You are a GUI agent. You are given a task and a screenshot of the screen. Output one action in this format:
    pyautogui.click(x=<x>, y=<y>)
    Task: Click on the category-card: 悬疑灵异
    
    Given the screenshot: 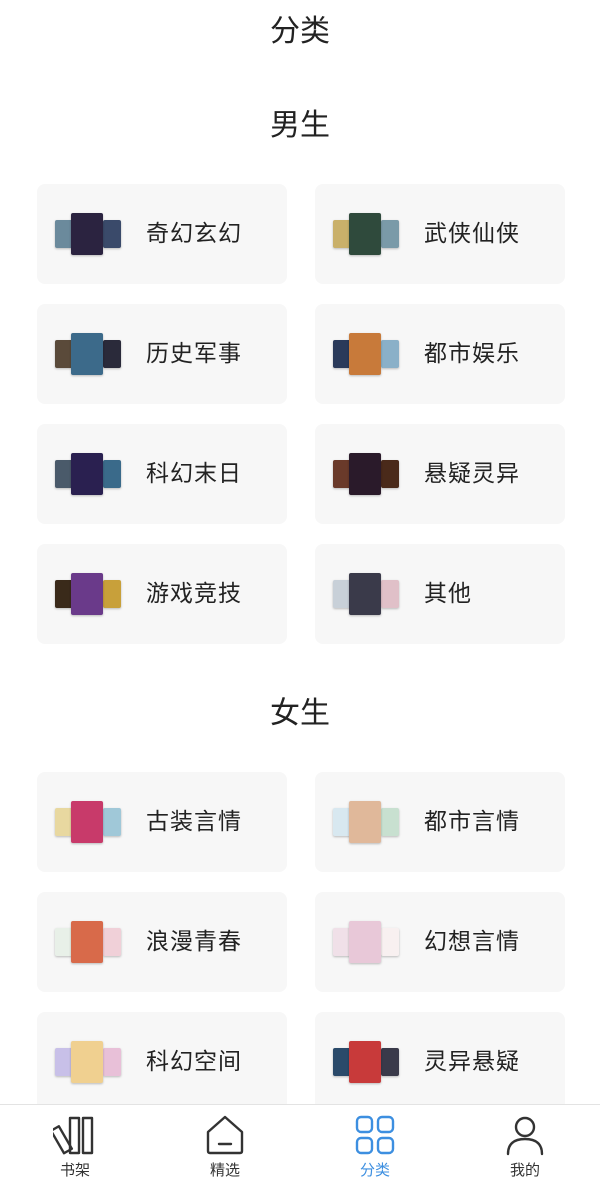 What is the action you would take?
    pyautogui.click(x=440, y=474)
    